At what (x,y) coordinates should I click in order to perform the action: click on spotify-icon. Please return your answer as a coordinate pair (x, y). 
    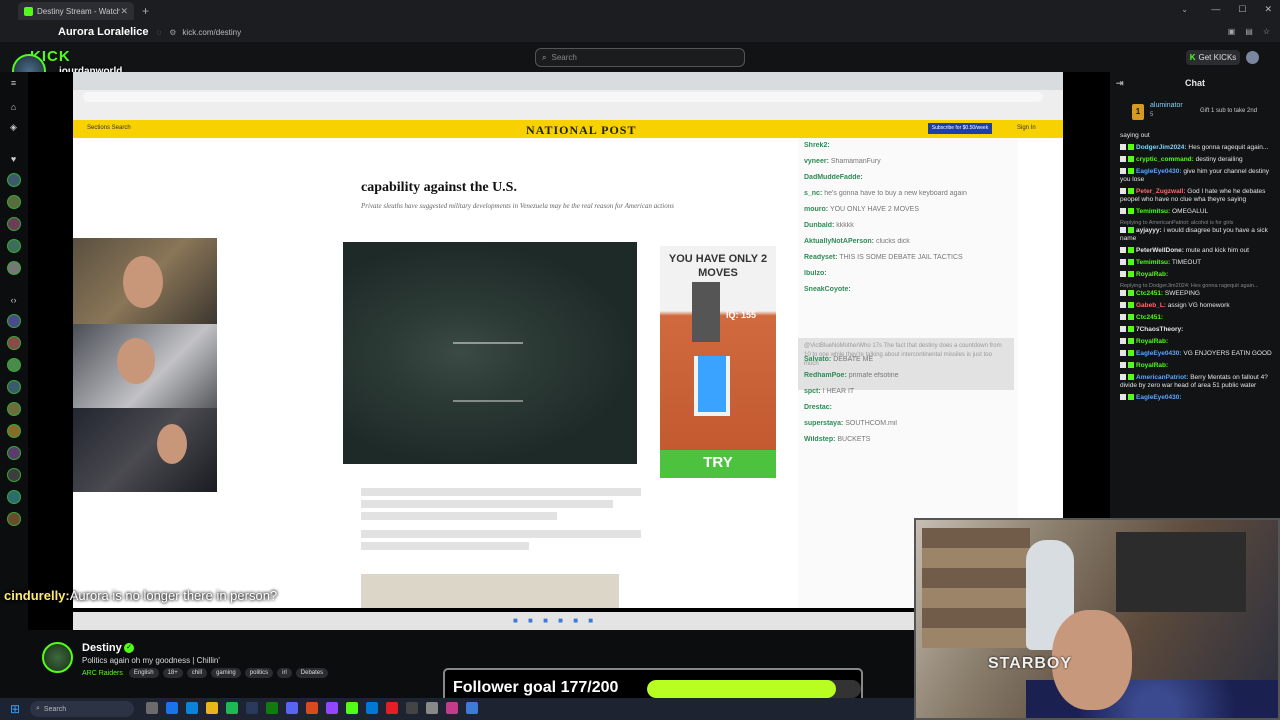
    Looking at the image, I should click on (232, 708).